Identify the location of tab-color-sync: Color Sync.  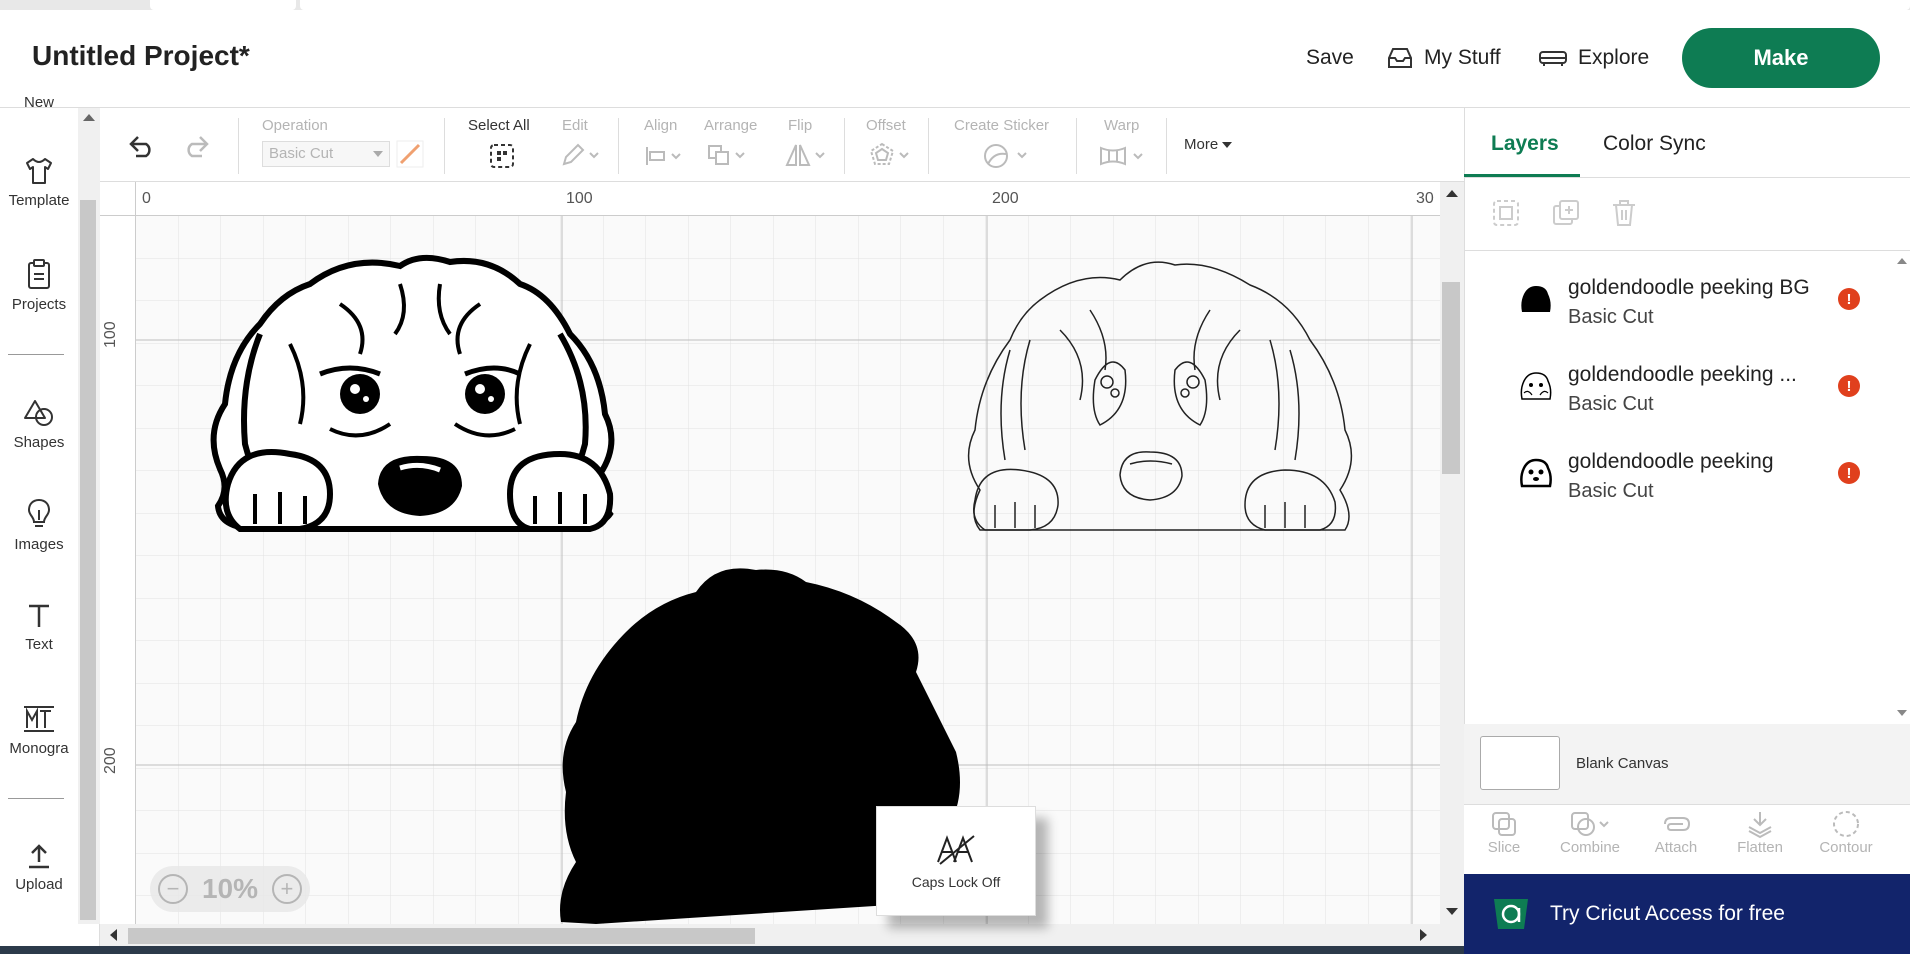
(1654, 144).